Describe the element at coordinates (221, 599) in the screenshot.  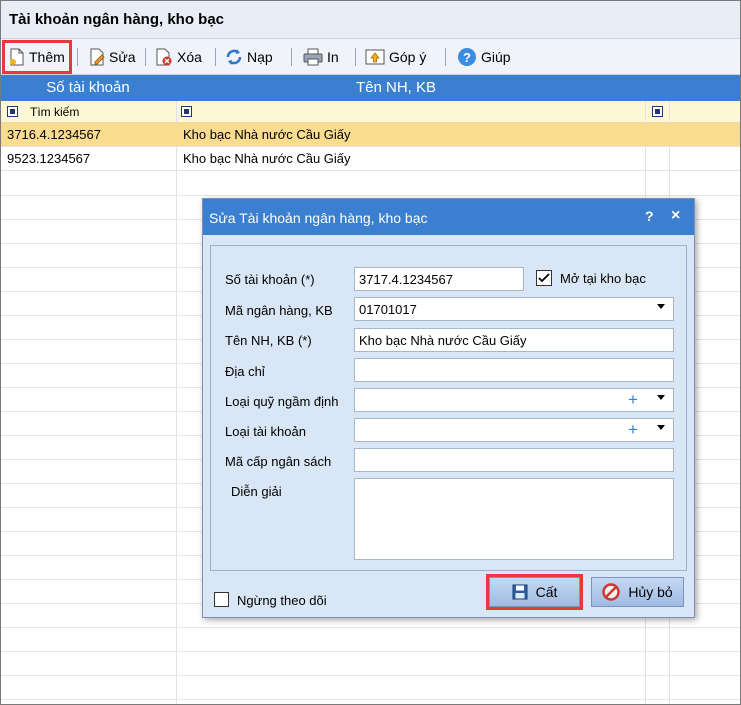
I see `stop-tracking-checkbox` at that location.